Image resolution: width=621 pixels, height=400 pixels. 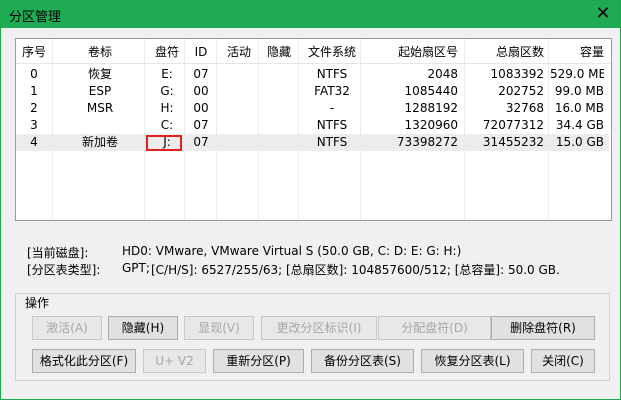 What do you see at coordinates (431, 125) in the screenshot?
I see `table-cell: 1320960` at bounding box center [431, 125].